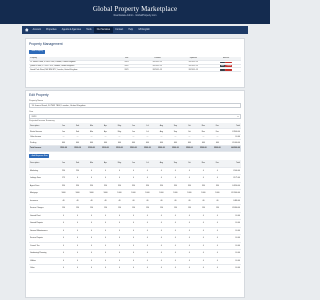 This screenshot has width=320, height=300. Describe the element at coordinates (89, 30) in the screenshot. I see `nav-item-tools: Tools` at that location.